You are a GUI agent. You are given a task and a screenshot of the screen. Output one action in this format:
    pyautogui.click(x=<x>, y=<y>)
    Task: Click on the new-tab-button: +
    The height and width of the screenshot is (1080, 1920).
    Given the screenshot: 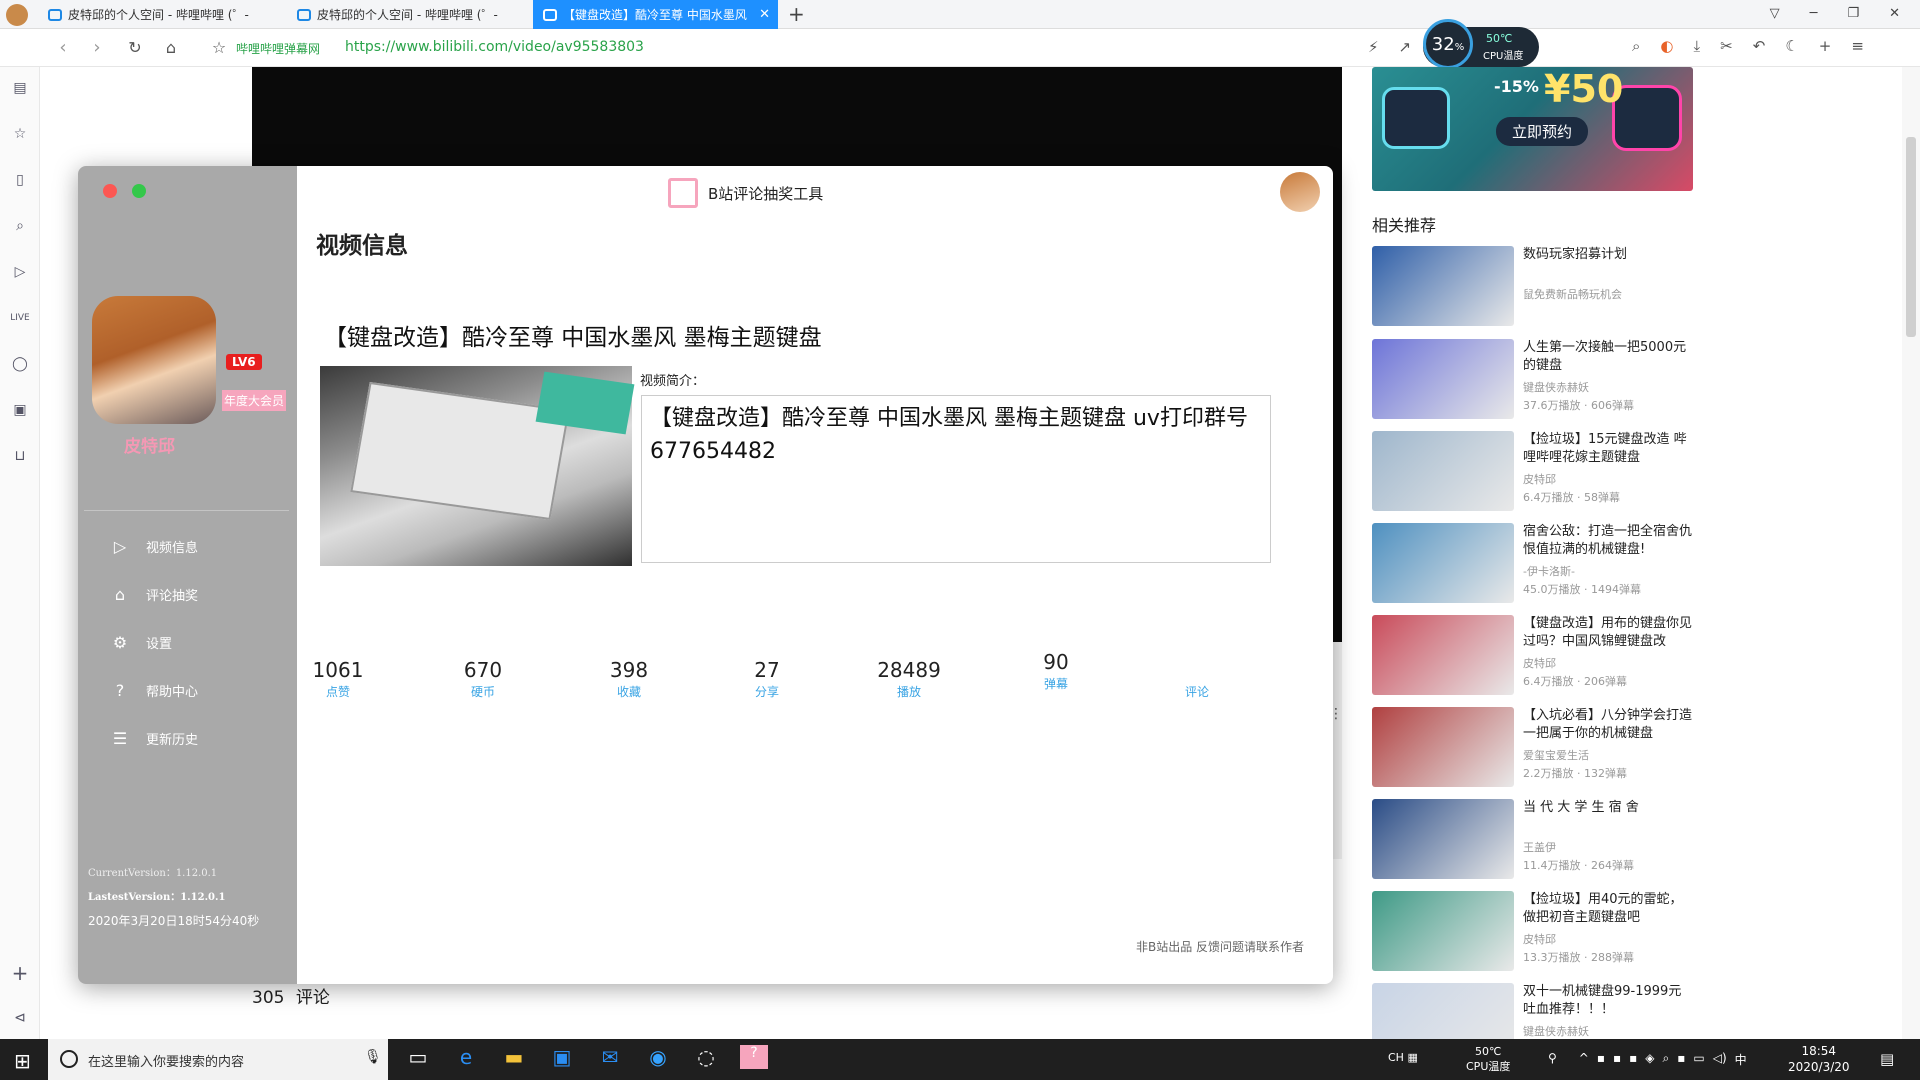 What is the action you would take?
    pyautogui.click(x=796, y=14)
    